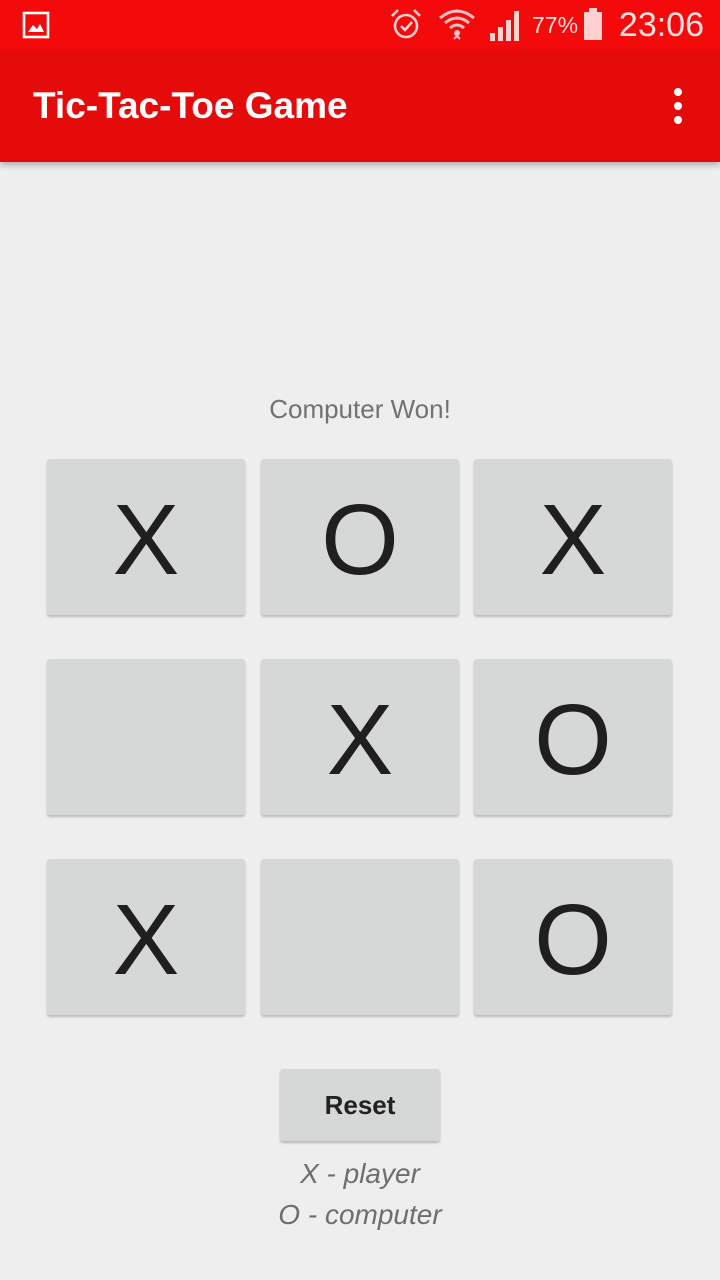 This screenshot has width=720, height=1280. What do you see at coordinates (360, 537) in the screenshot?
I see `cell-0-1: O` at bounding box center [360, 537].